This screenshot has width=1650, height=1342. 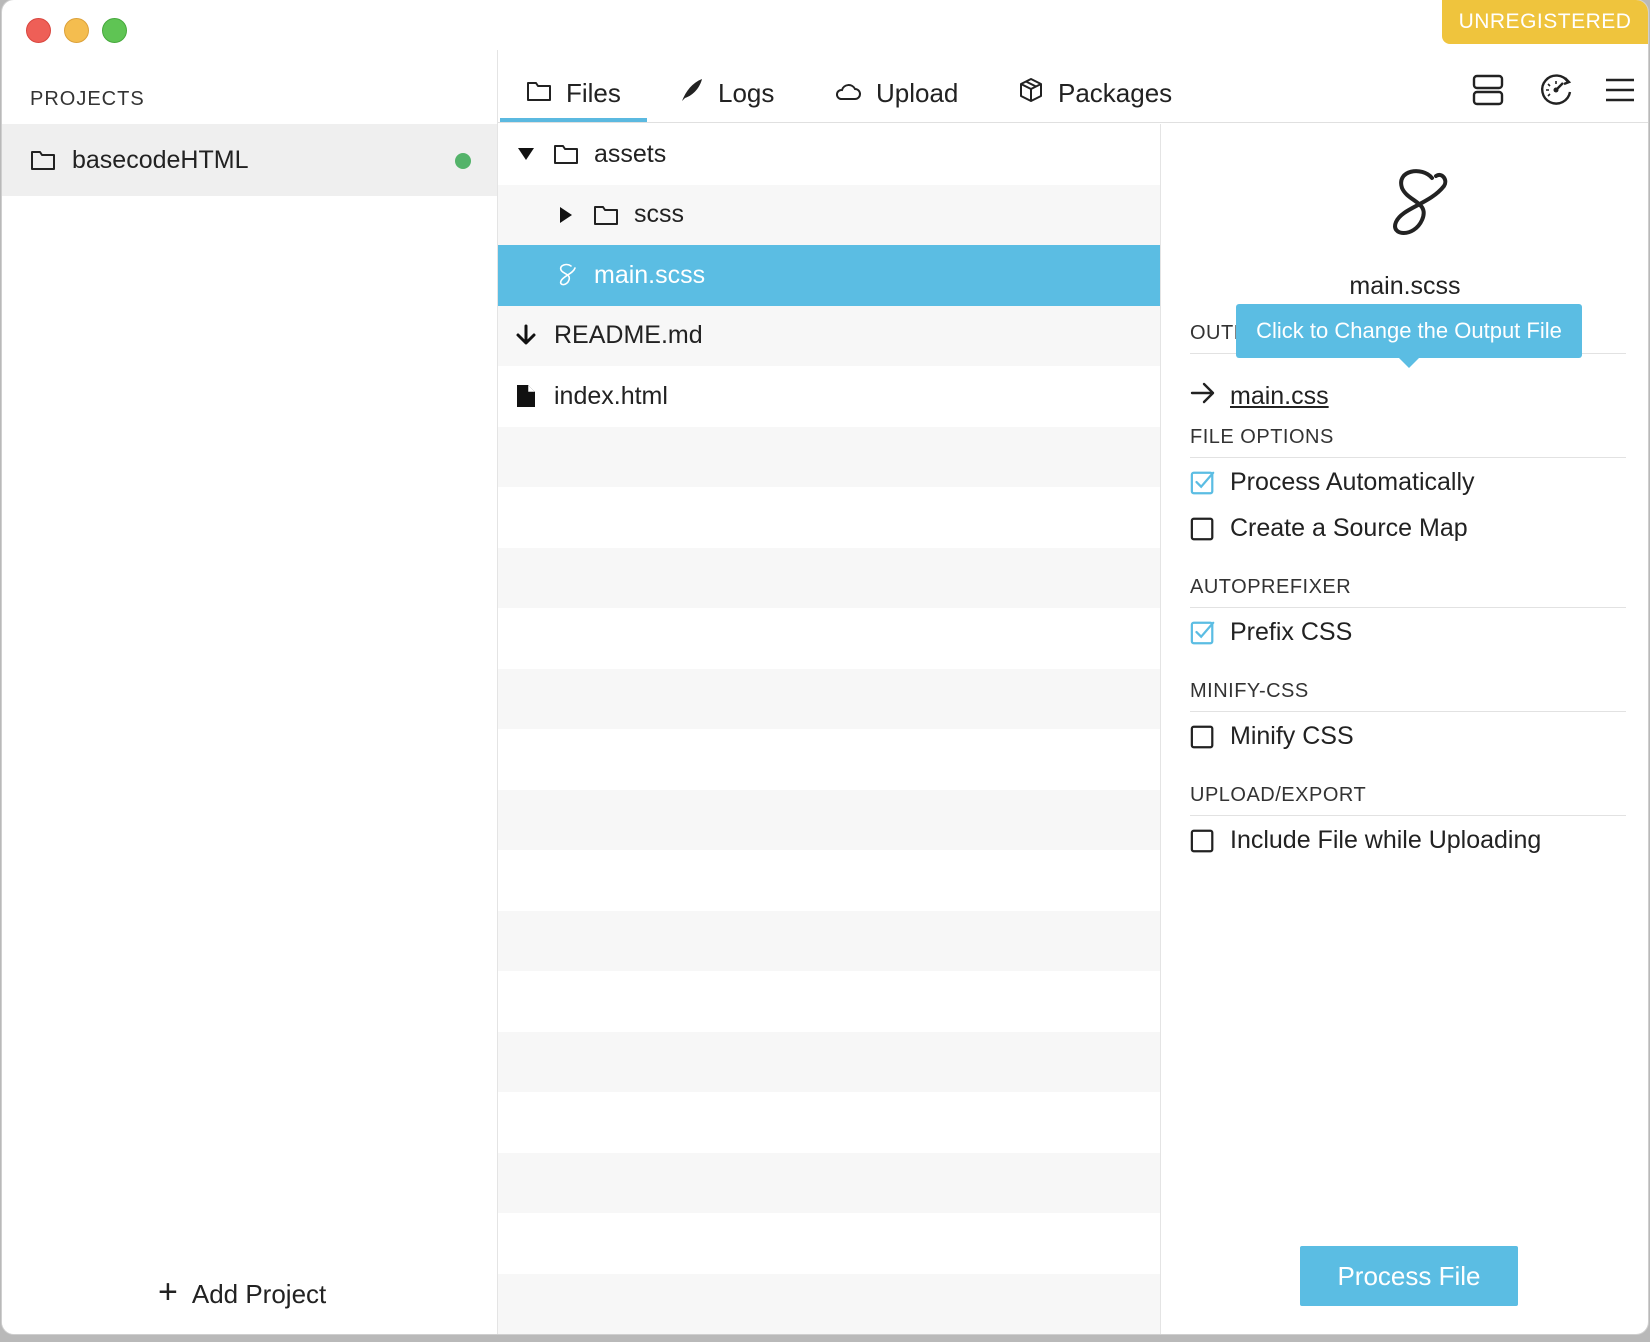 I want to click on option-label: Prefix CSS, so click(x=1291, y=632).